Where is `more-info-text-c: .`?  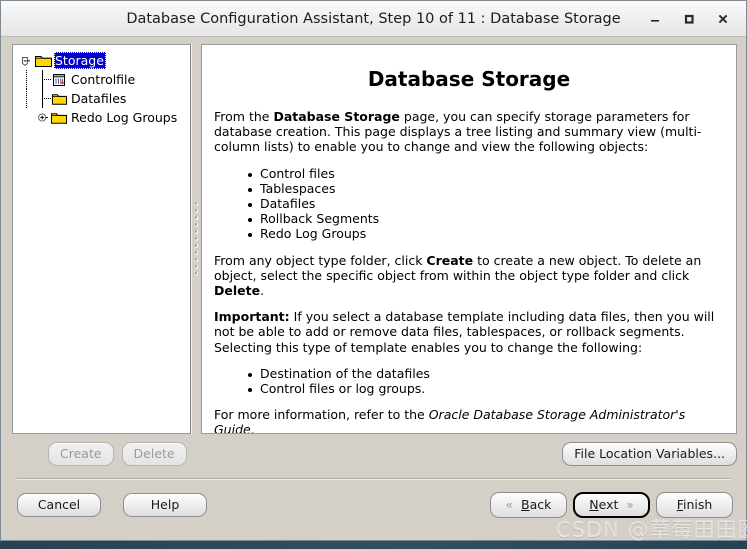 more-info-text-c: . is located at coordinates (252, 428).